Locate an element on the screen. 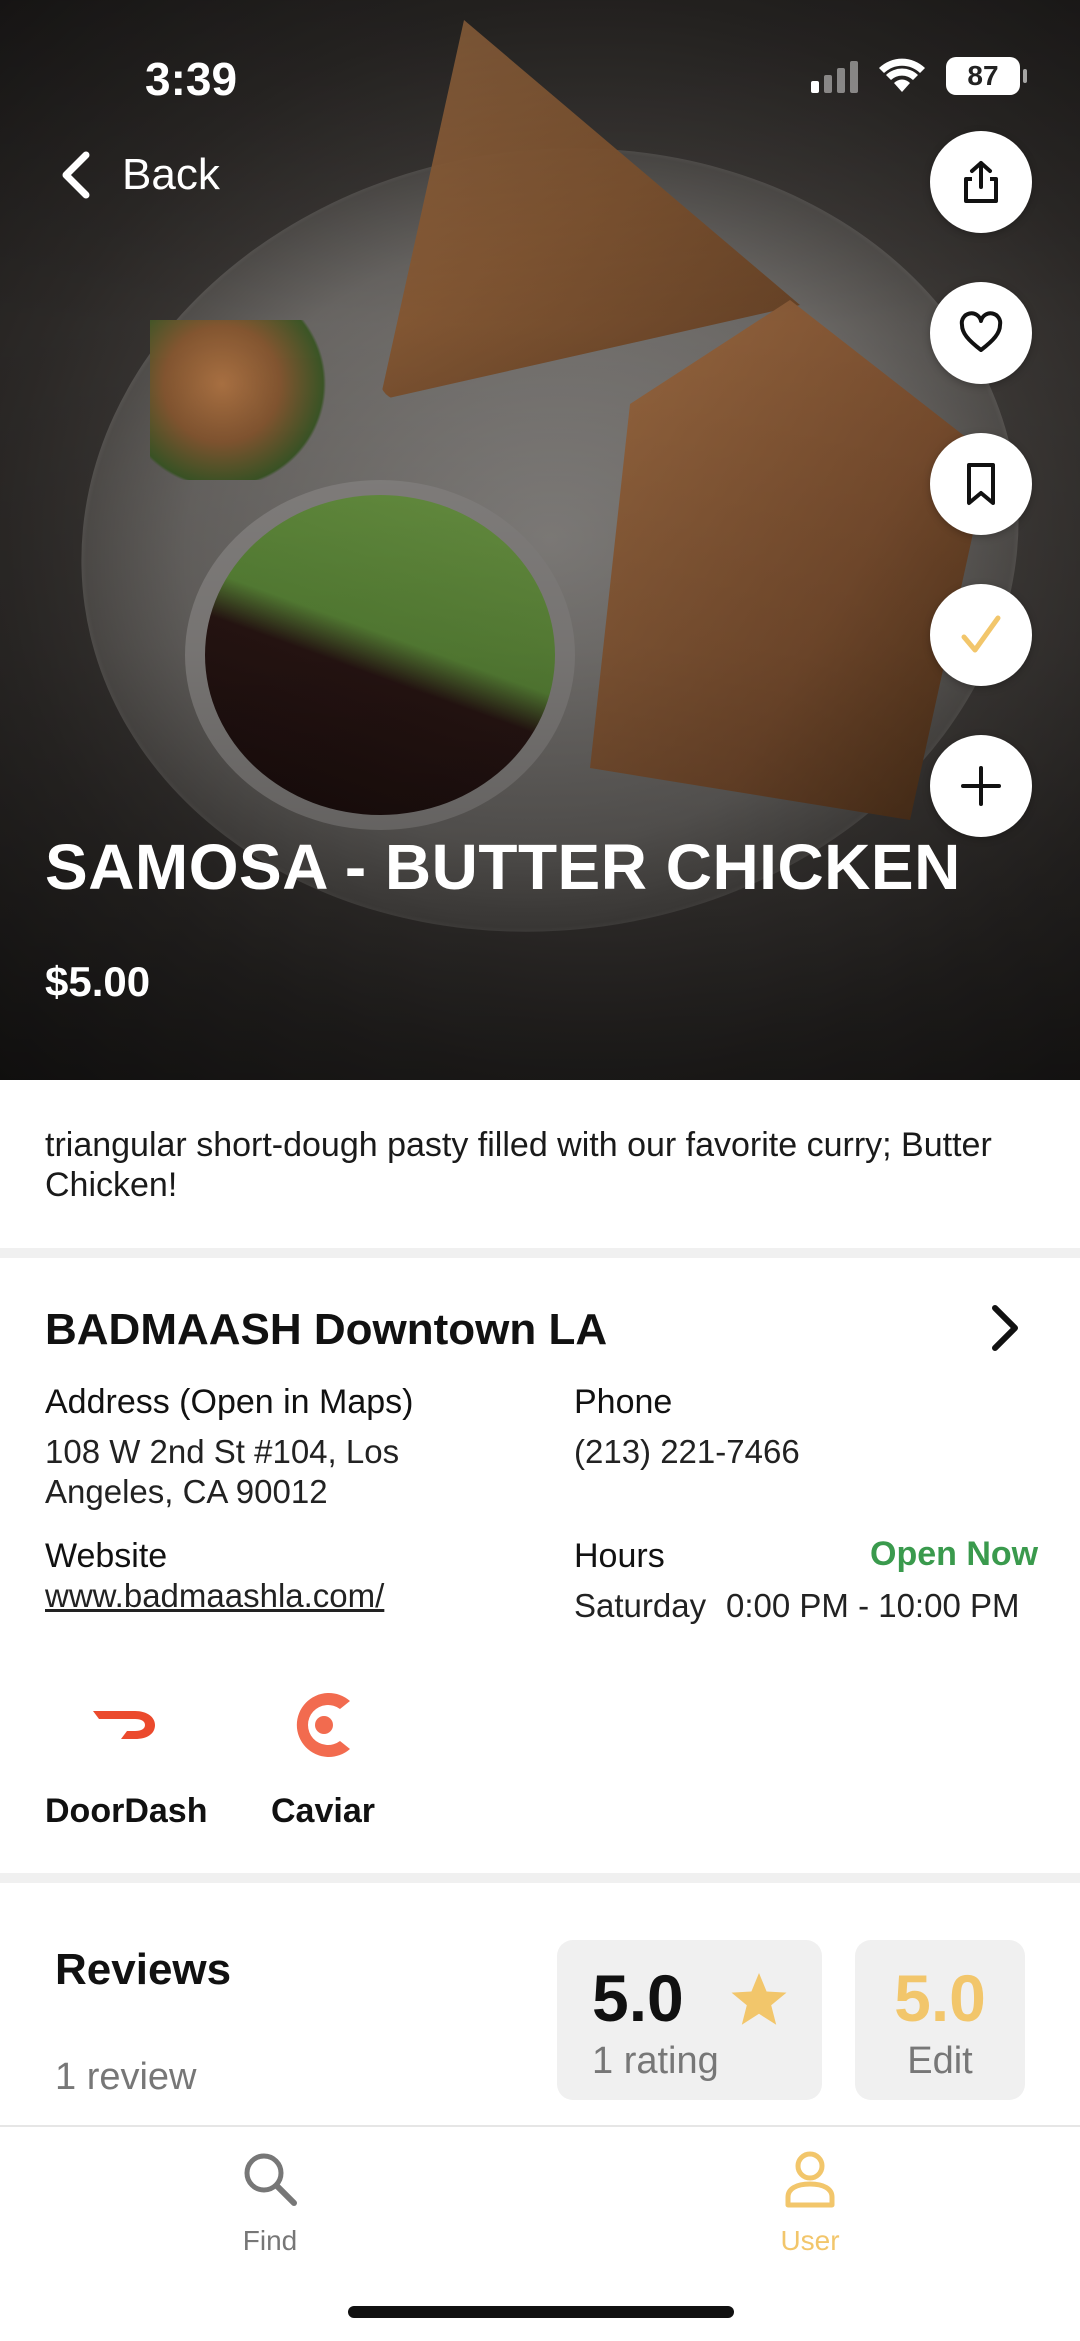 This screenshot has width=1080, height=2341. chevron-right-icon is located at coordinates (1005, 1328).